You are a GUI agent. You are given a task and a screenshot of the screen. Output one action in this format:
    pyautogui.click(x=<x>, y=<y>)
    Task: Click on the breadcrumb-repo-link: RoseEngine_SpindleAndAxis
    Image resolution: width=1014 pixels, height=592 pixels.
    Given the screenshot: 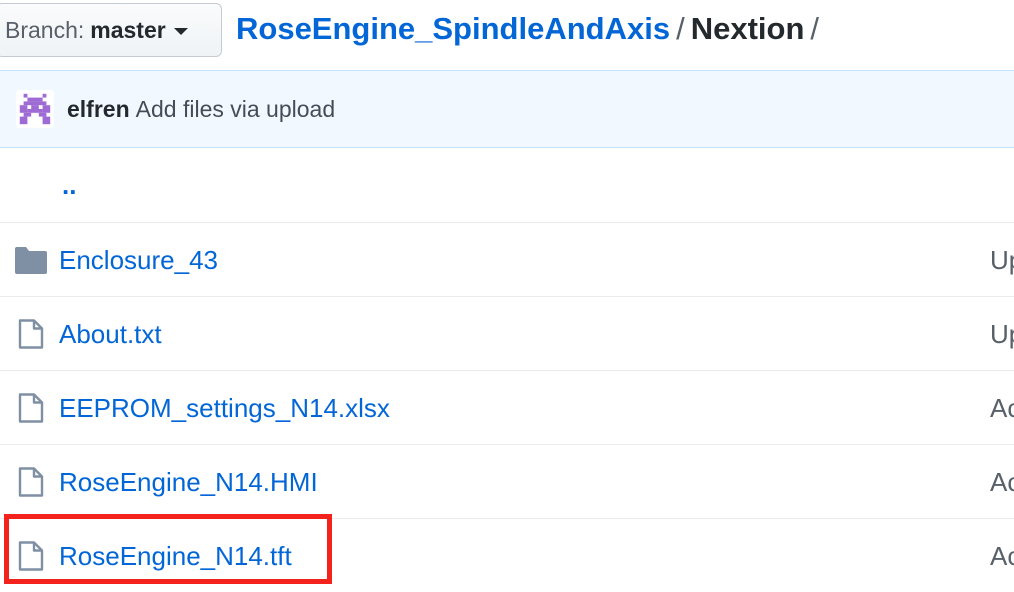 What is the action you would take?
    pyautogui.click(x=453, y=28)
    